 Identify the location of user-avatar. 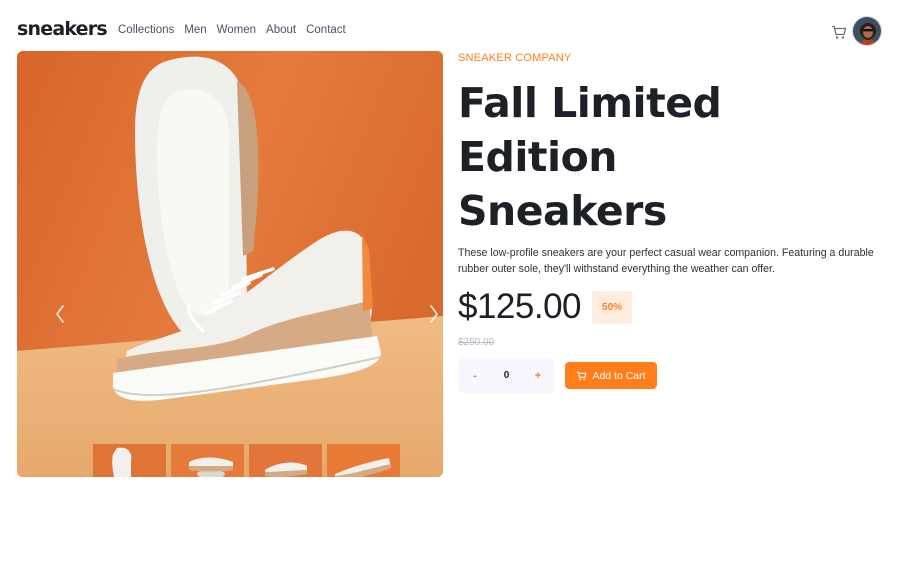
(867, 31).